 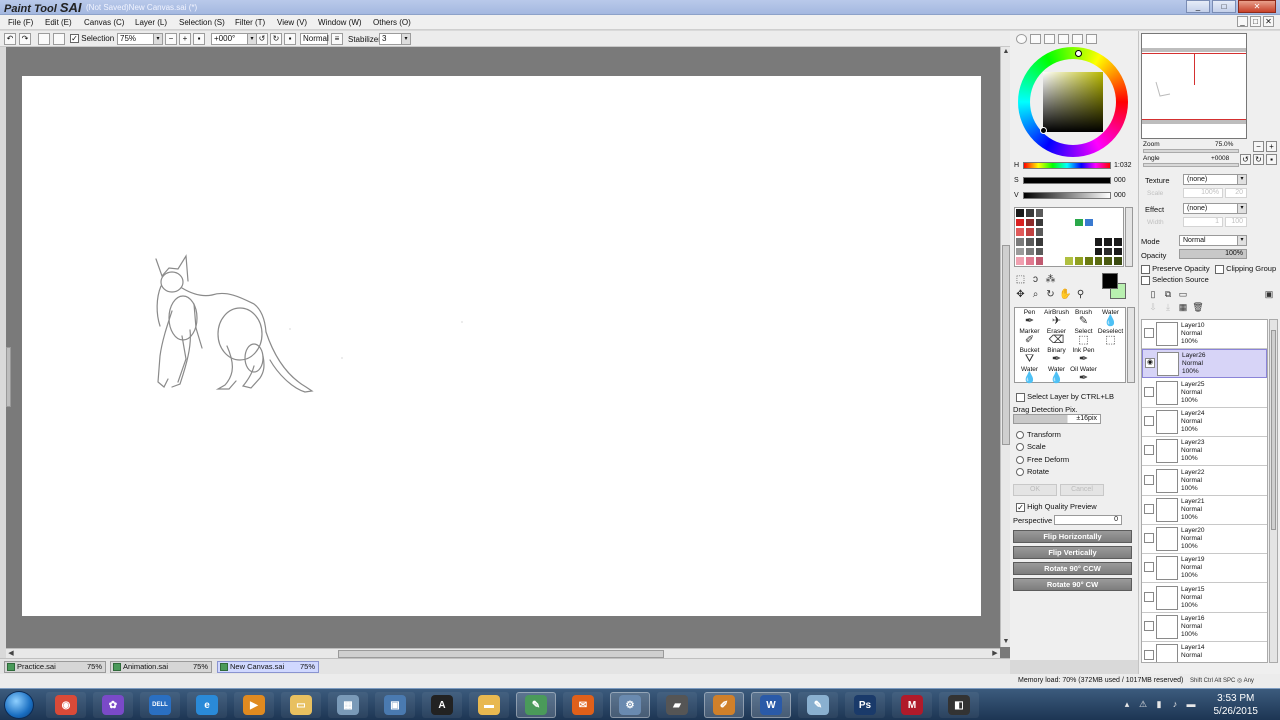 I want to click on layer-row: Layer10 Normal 100%, so click(x=1204, y=334).